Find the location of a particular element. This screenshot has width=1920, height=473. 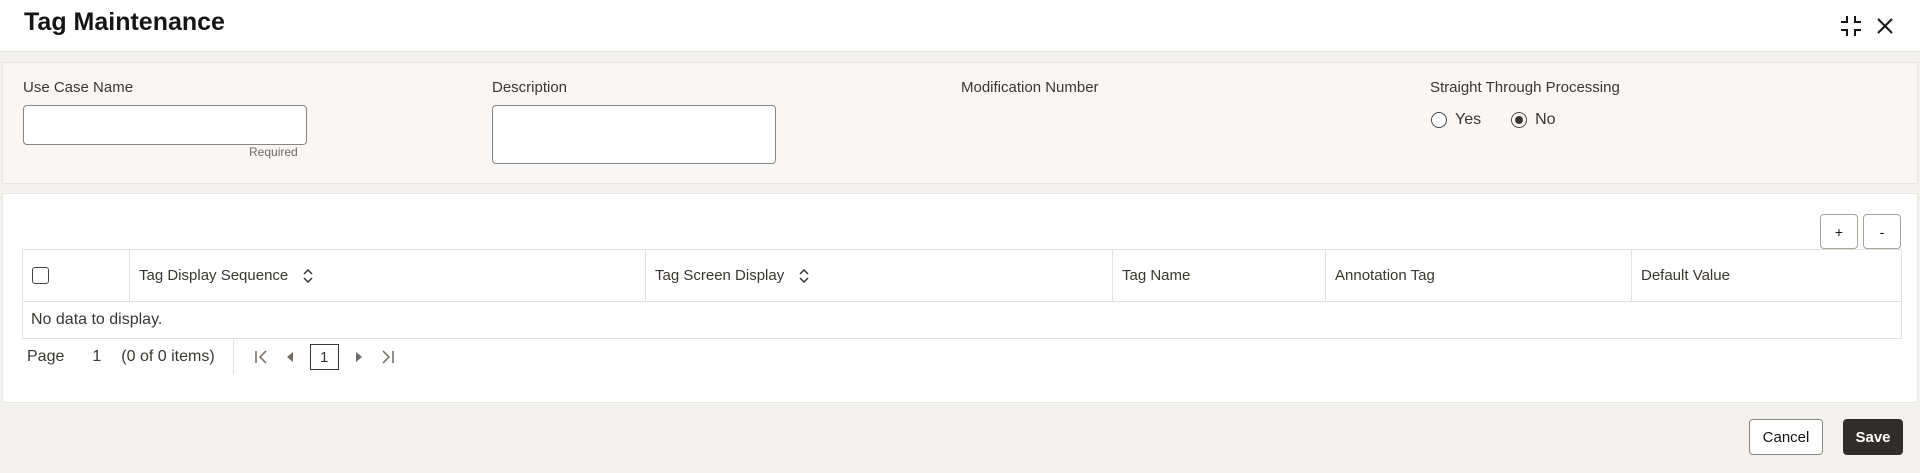

description-field: Description is located at coordinates (529, 87).